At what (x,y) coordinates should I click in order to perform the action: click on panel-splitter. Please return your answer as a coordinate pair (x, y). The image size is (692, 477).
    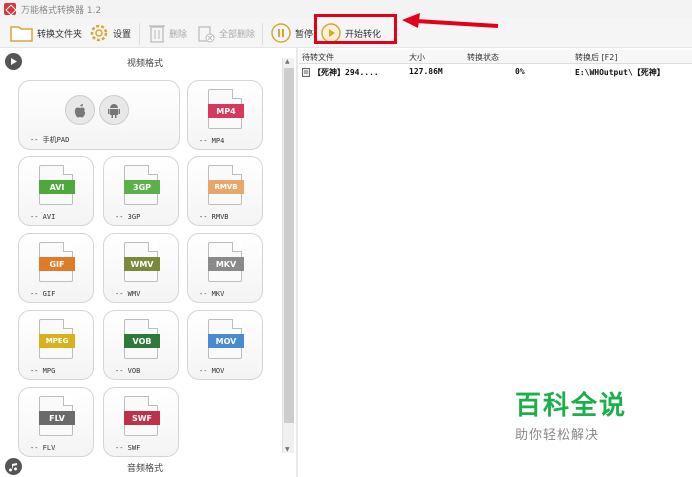
    Looking at the image, I should click on (297, 262).